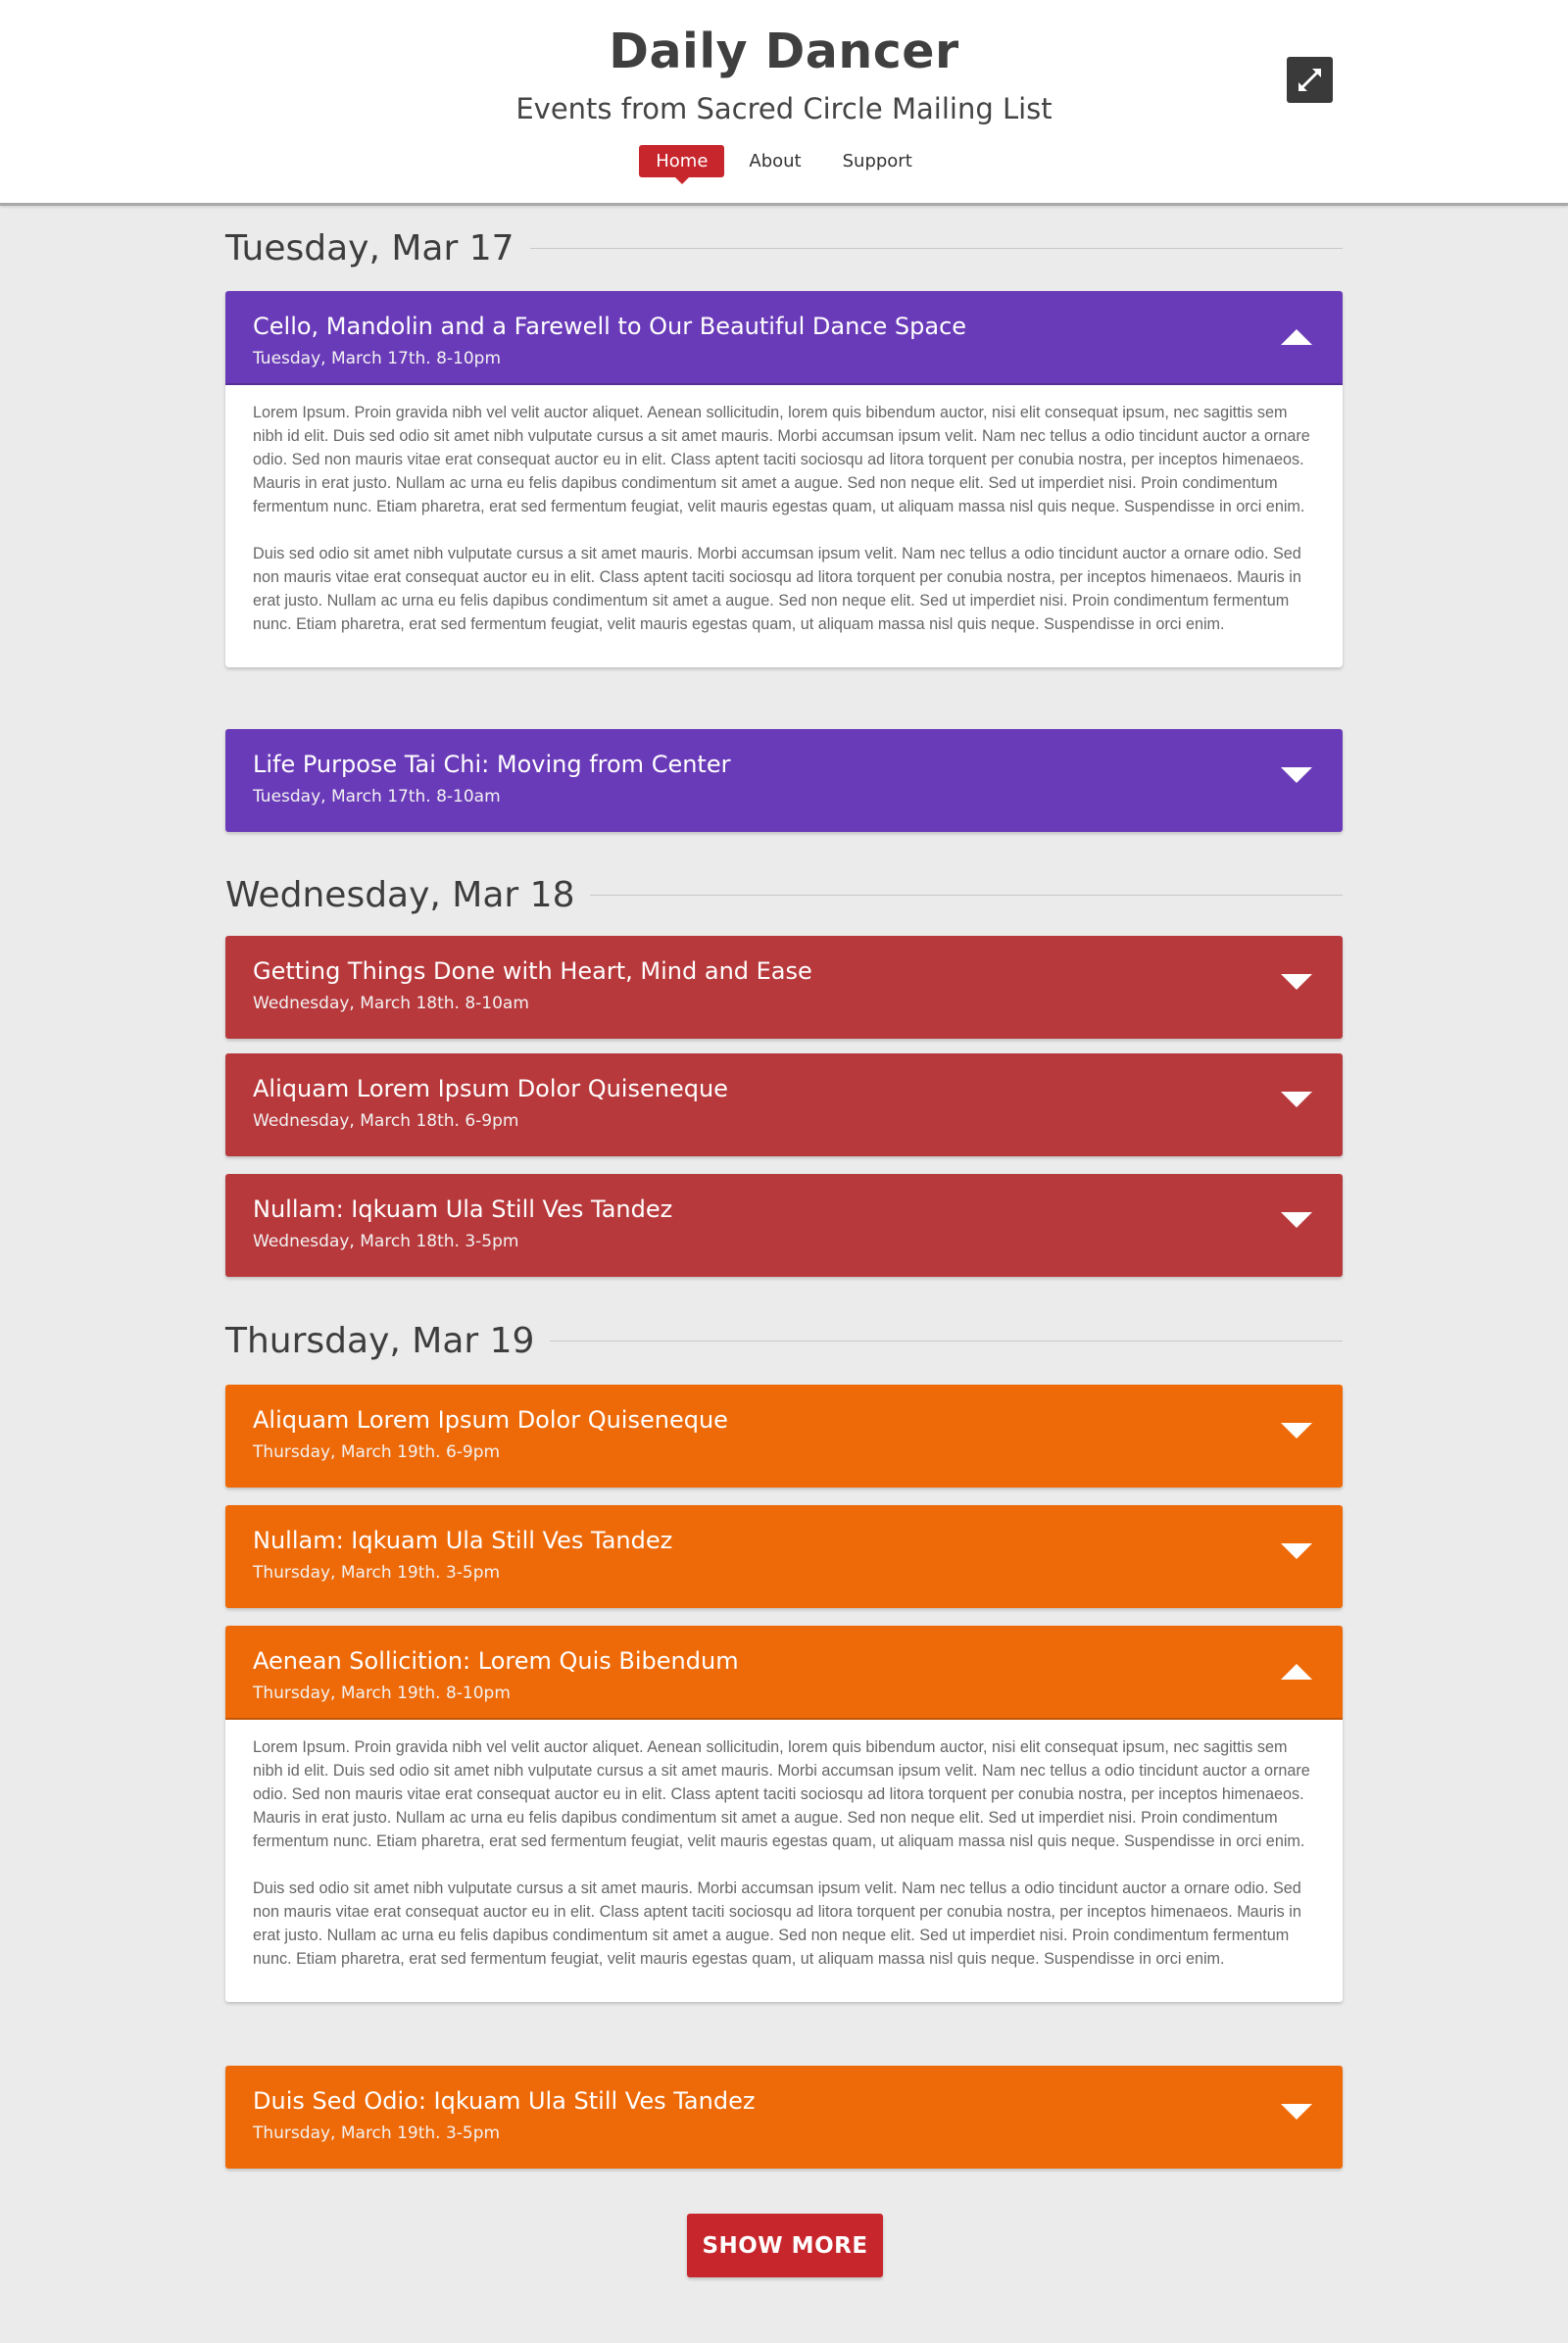 This screenshot has height=2343, width=1568. Describe the element at coordinates (386, 1121) in the screenshot. I see `event-date: Wednesday, March 18th. 6-9pm` at that location.